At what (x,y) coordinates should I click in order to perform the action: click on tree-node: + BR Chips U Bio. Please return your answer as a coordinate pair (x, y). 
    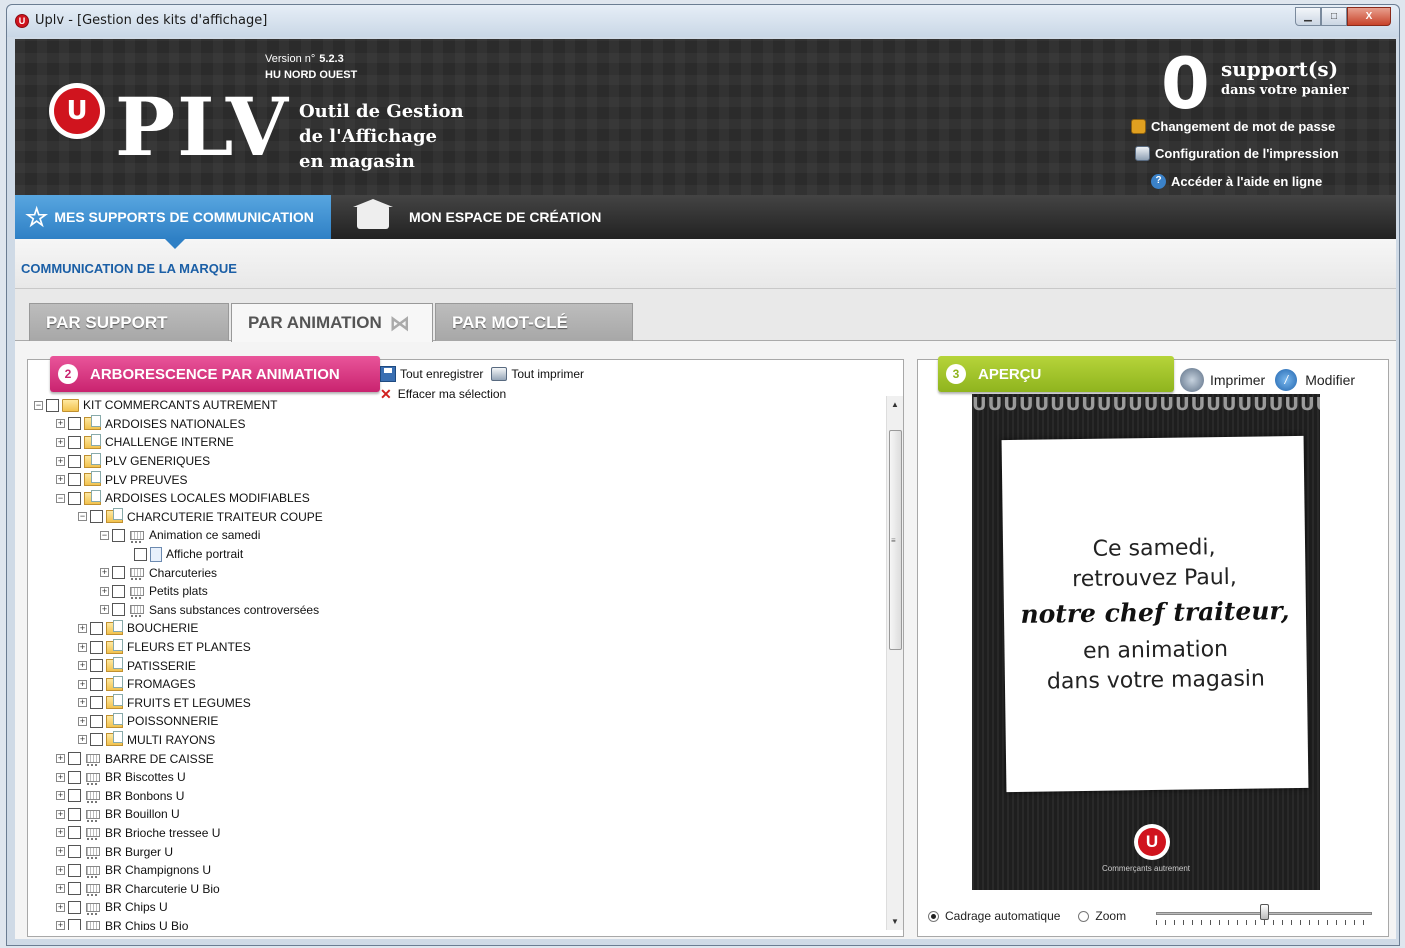
    Looking at the image, I should click on (454, 923).